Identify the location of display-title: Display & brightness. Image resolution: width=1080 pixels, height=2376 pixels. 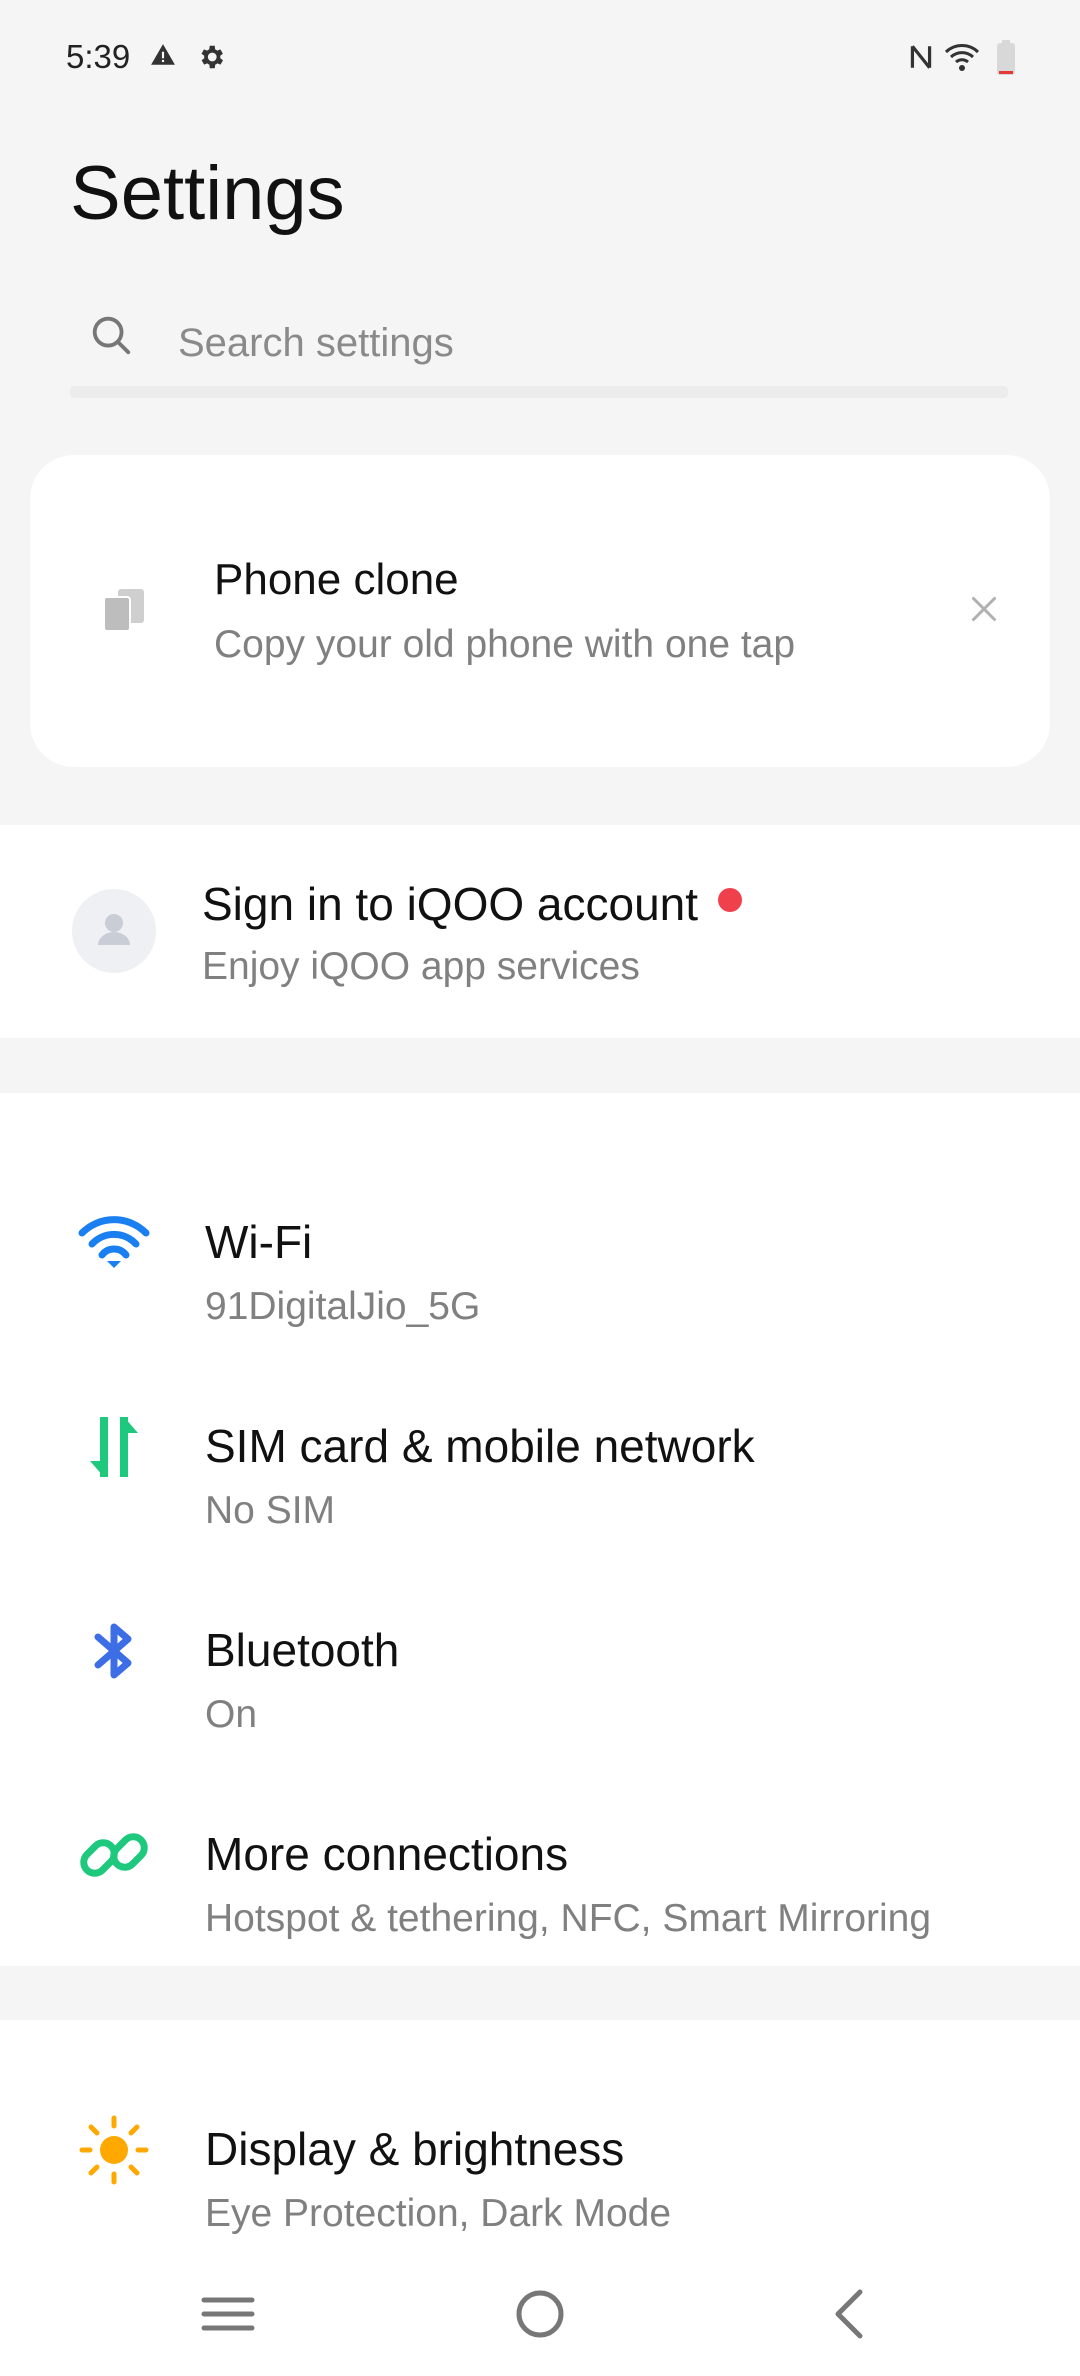
(415, 2149).